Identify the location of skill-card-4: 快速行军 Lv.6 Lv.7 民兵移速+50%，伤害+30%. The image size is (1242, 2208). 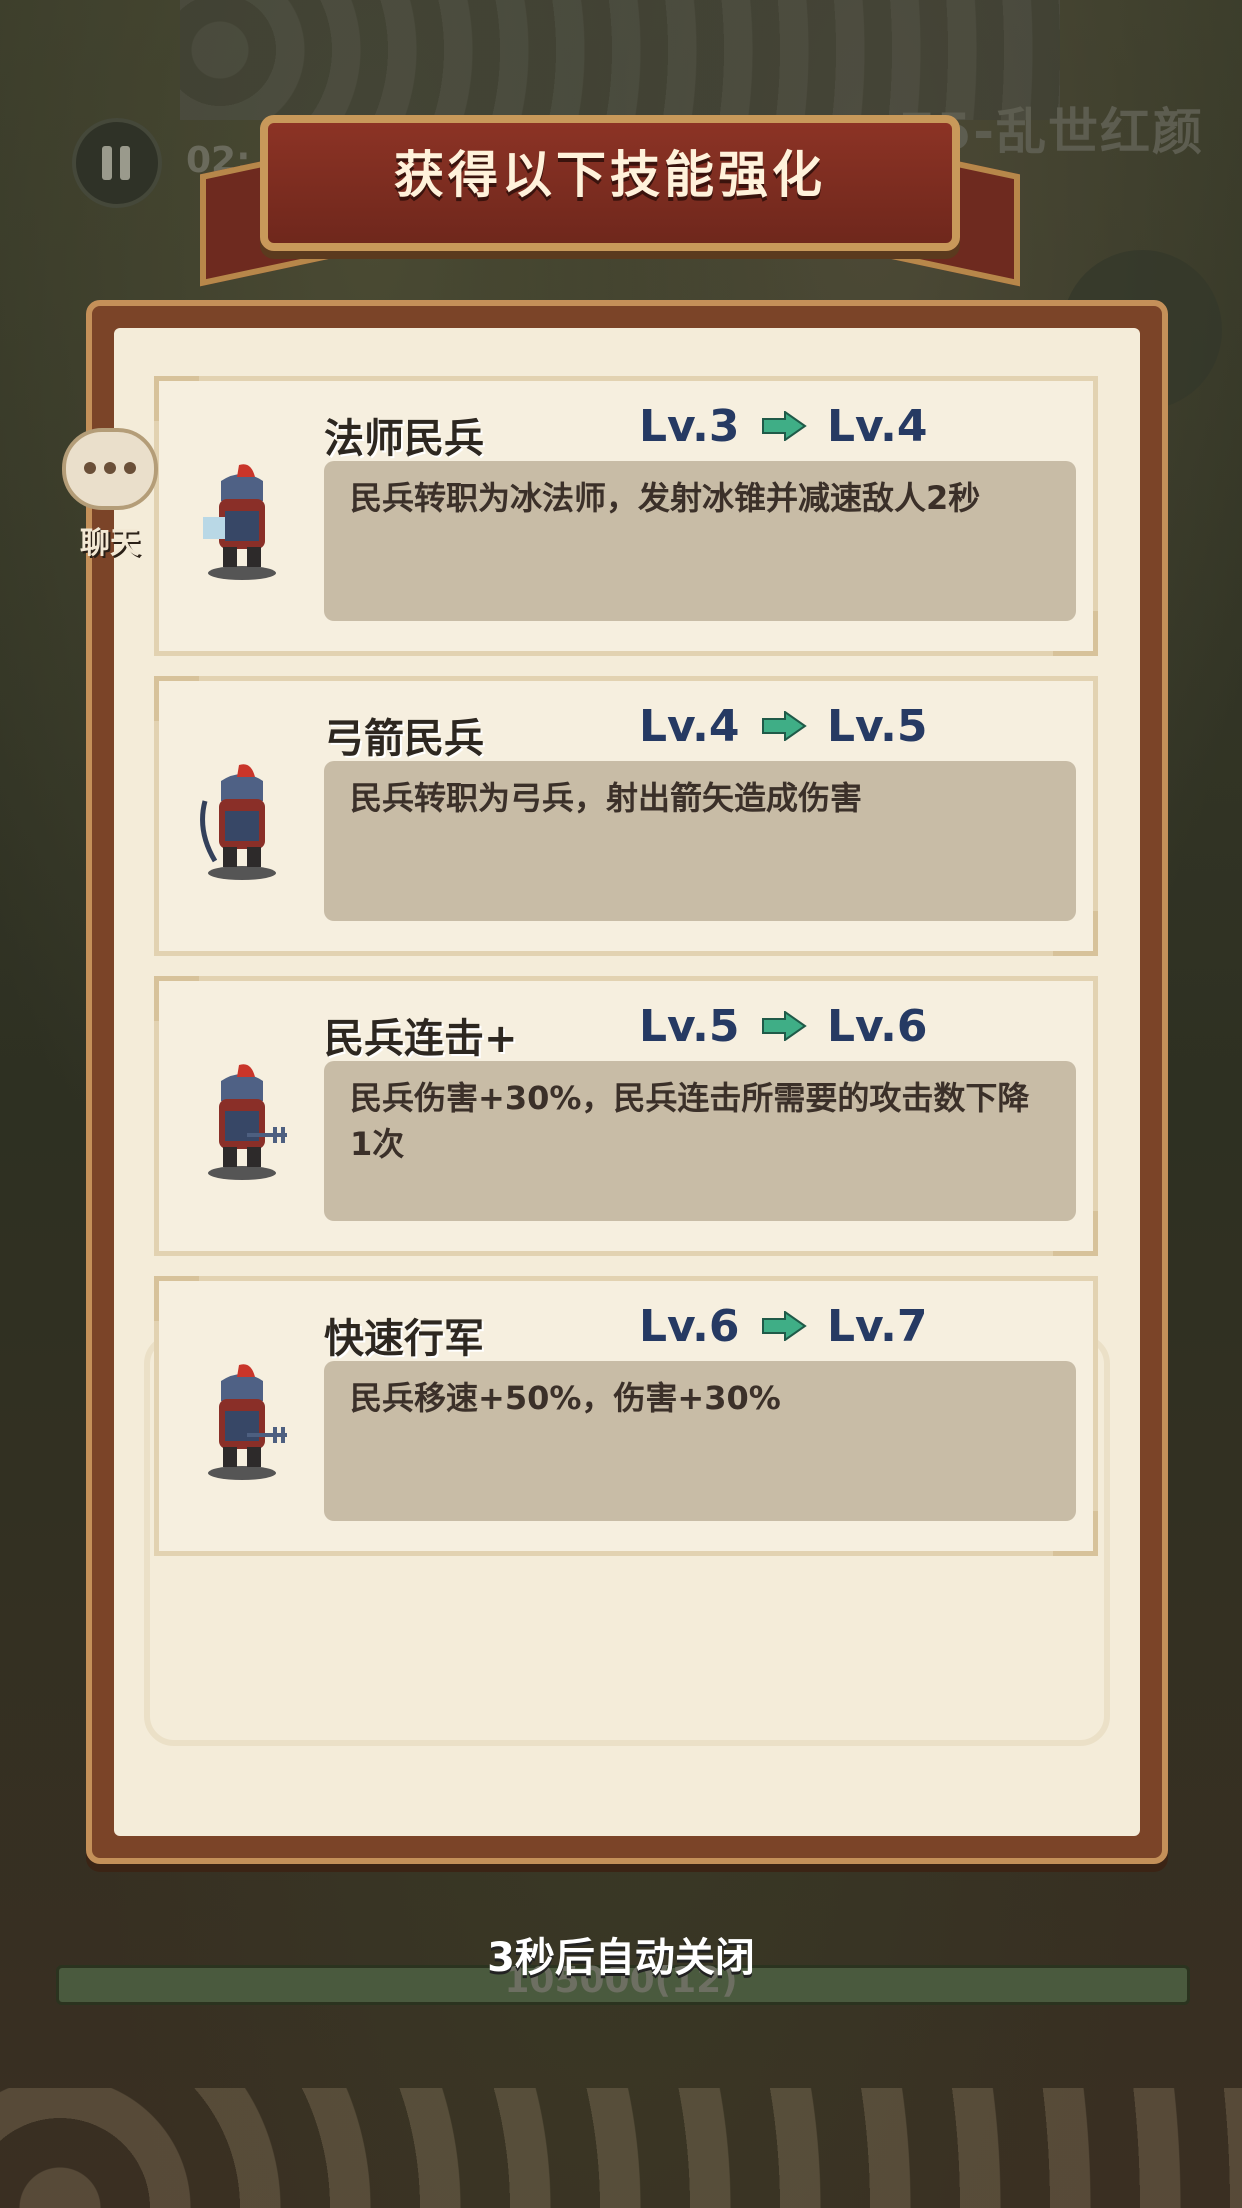
(626, 1416).